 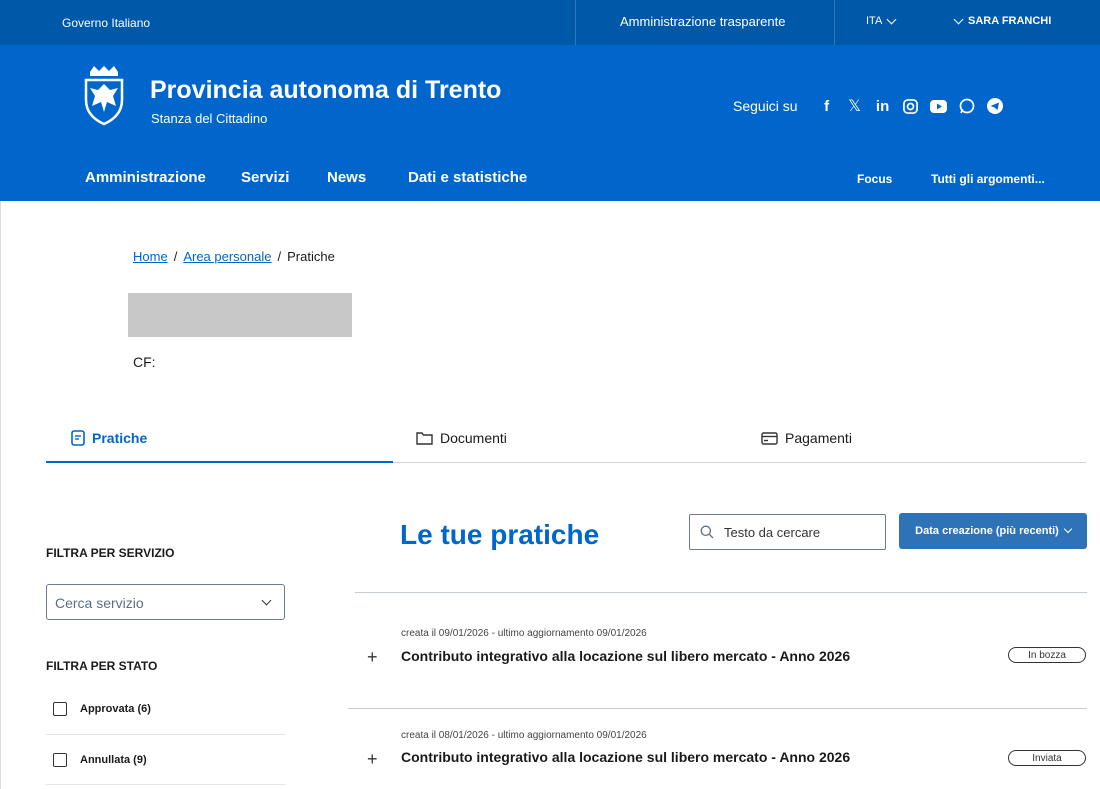 What do you see at coordinates (995, 106) in the screenshot?
I see `telegram-icon` at bounding box center [995, 106].